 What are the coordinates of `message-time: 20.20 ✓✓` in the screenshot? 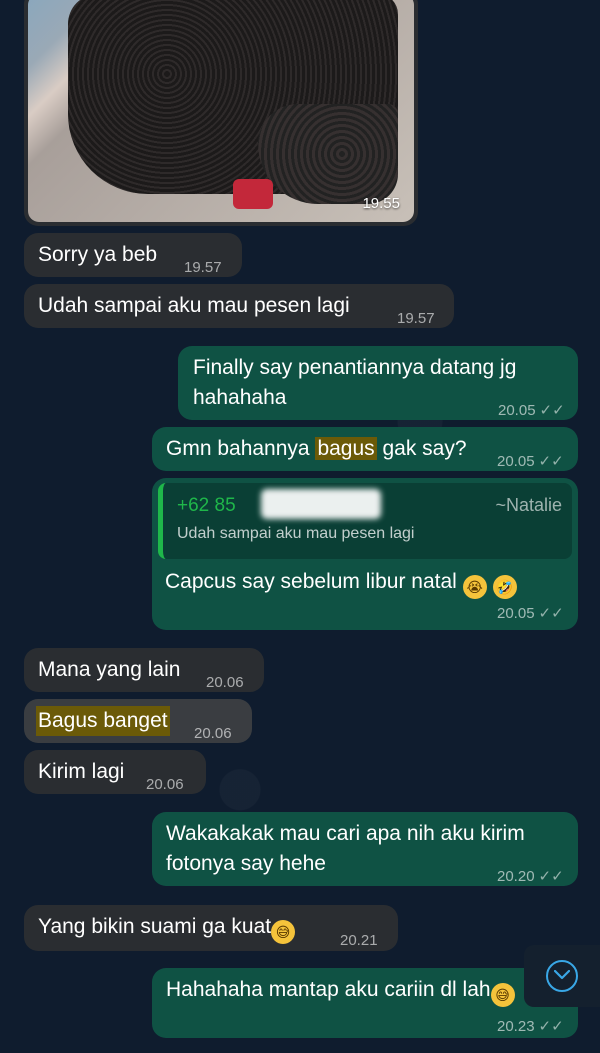 It's located at (530, 877).